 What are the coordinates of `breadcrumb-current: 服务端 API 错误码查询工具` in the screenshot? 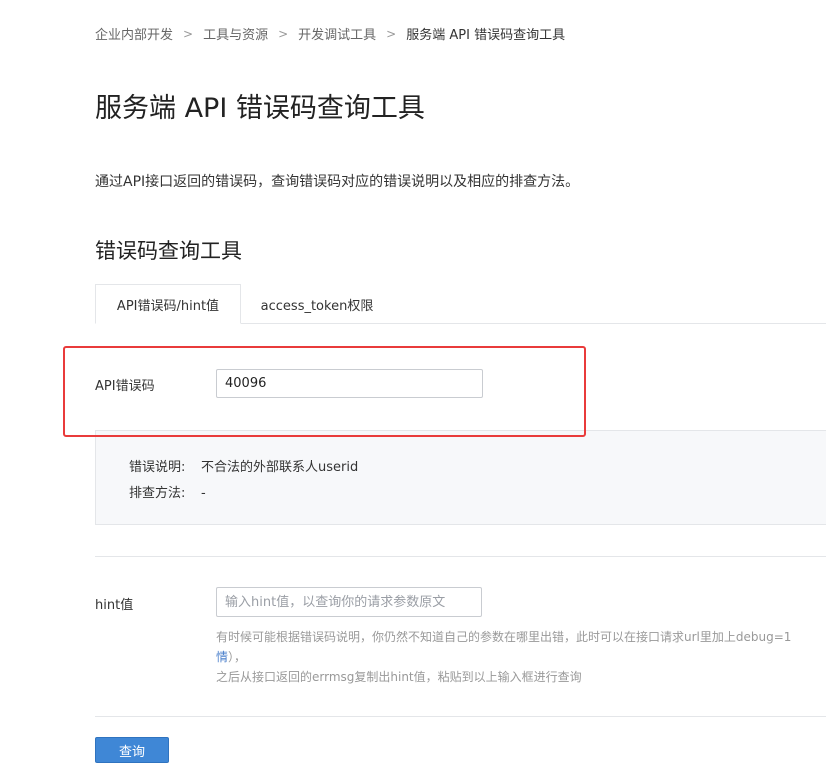 It's located at (486, 35).